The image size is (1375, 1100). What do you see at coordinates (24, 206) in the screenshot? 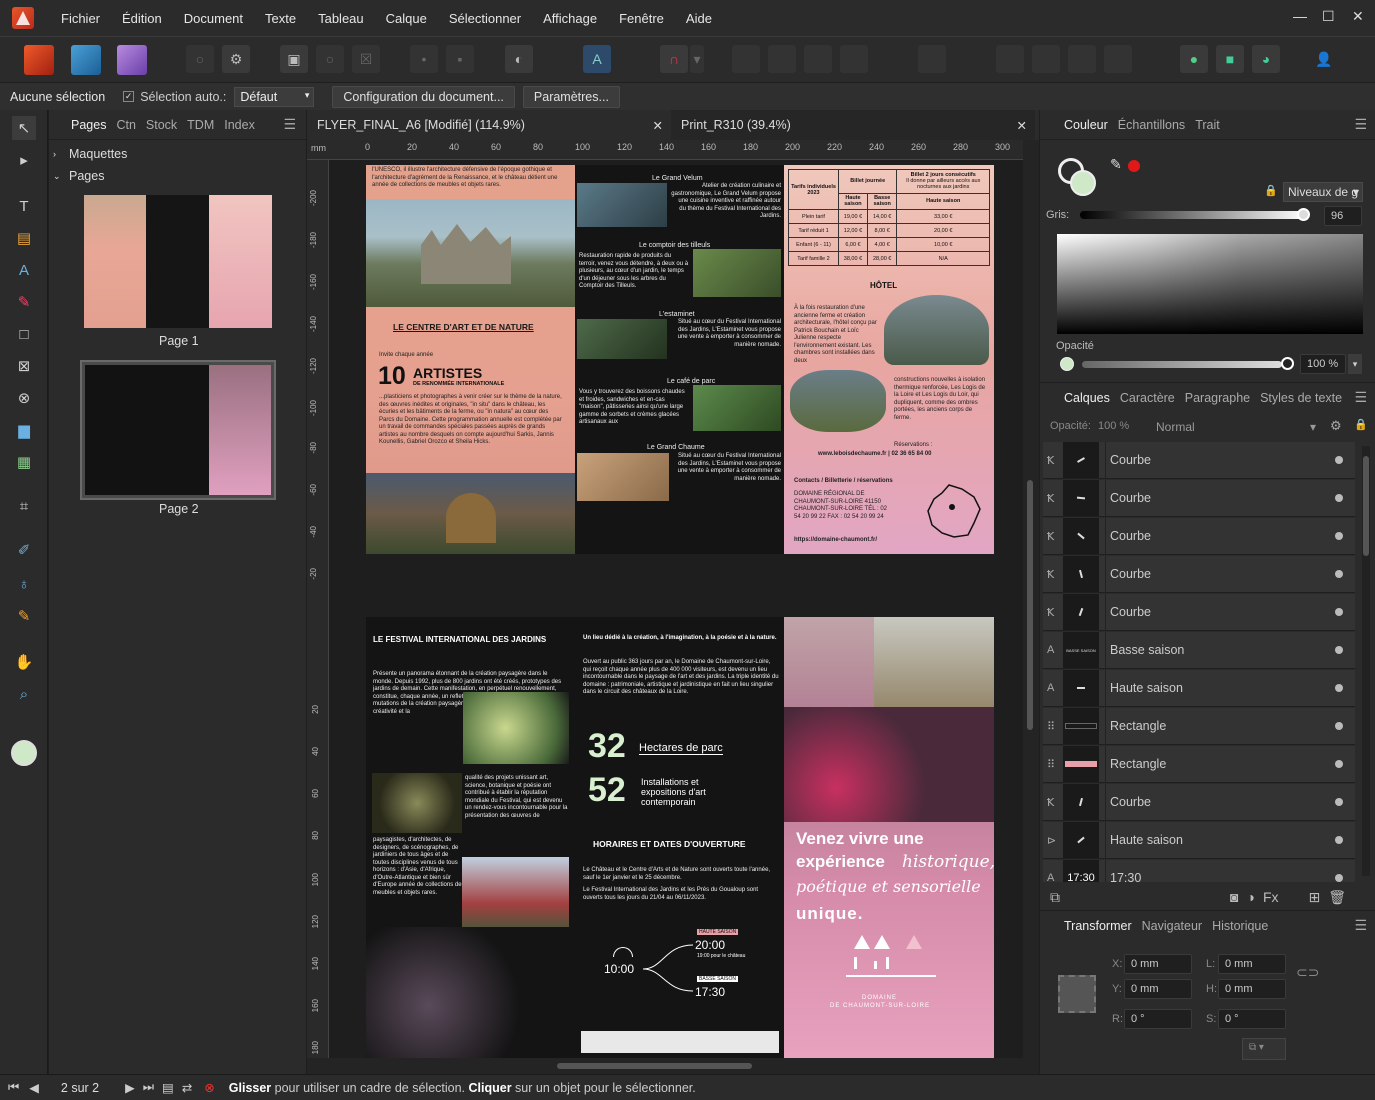
I see `frame-text-tool-icon: T` at bounding box center [24, 206].